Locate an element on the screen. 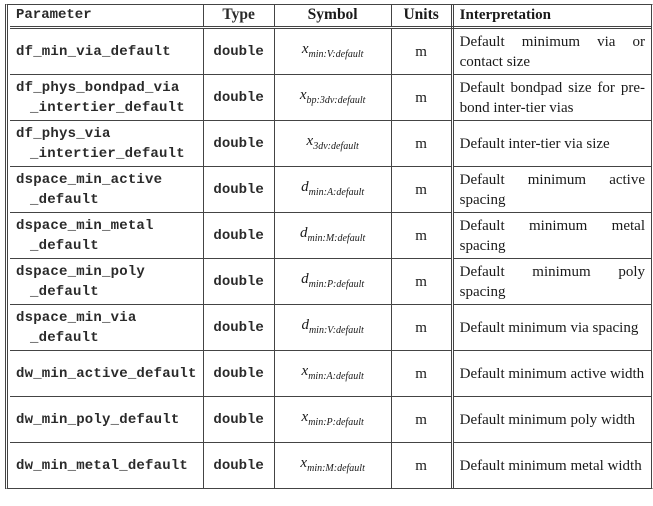 This screenshot has width=653, height=506. cell-parameter: dw_min_poly_default is located at coordinates (107, 419).